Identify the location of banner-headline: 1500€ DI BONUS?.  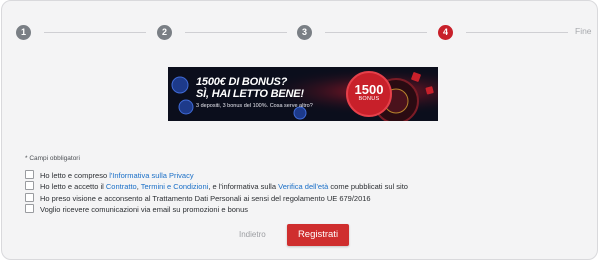
(242, 82).